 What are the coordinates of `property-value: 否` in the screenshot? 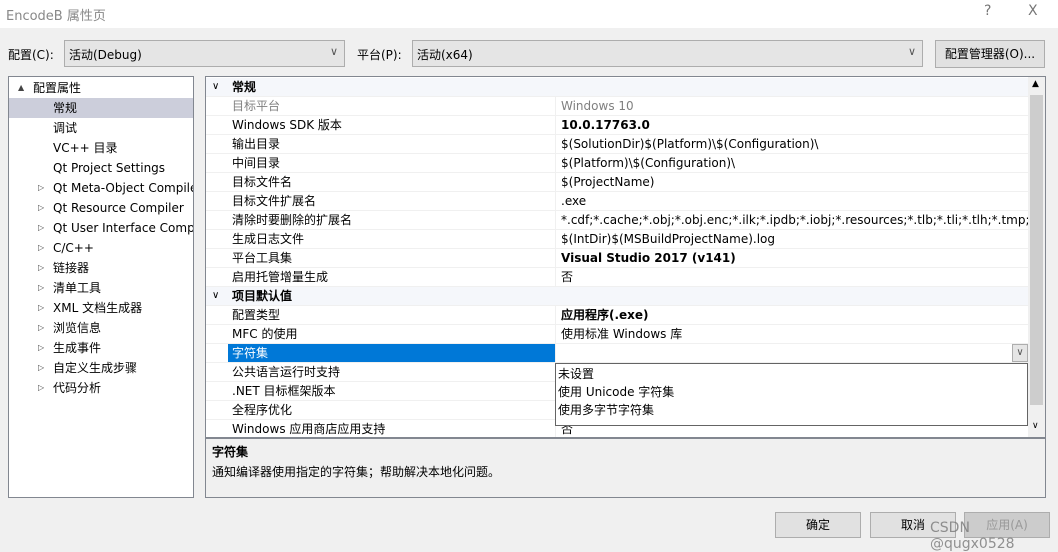 It's located at (792, 277).